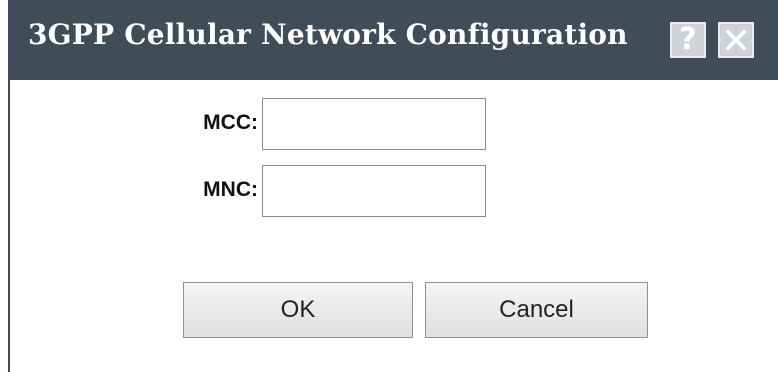 Image resolution: width=778 pixels, height=372 pixels. What do you see at coordinates (230, 189) in the screenshot?
I see `mnc-label: MNC:` at bounding box center [230, 189].